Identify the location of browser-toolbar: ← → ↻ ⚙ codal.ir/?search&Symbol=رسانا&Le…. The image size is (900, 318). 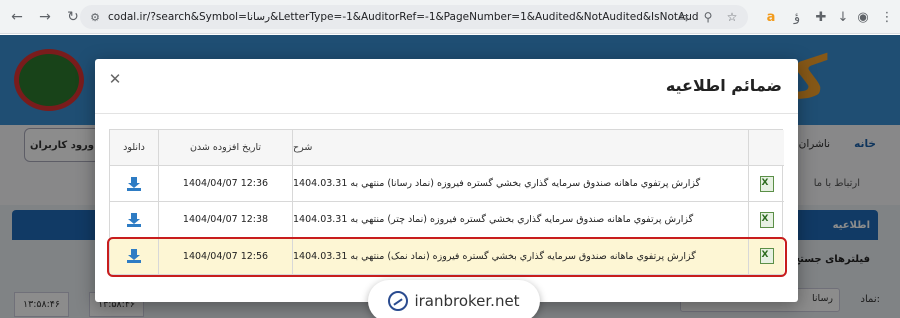
(450, 17).